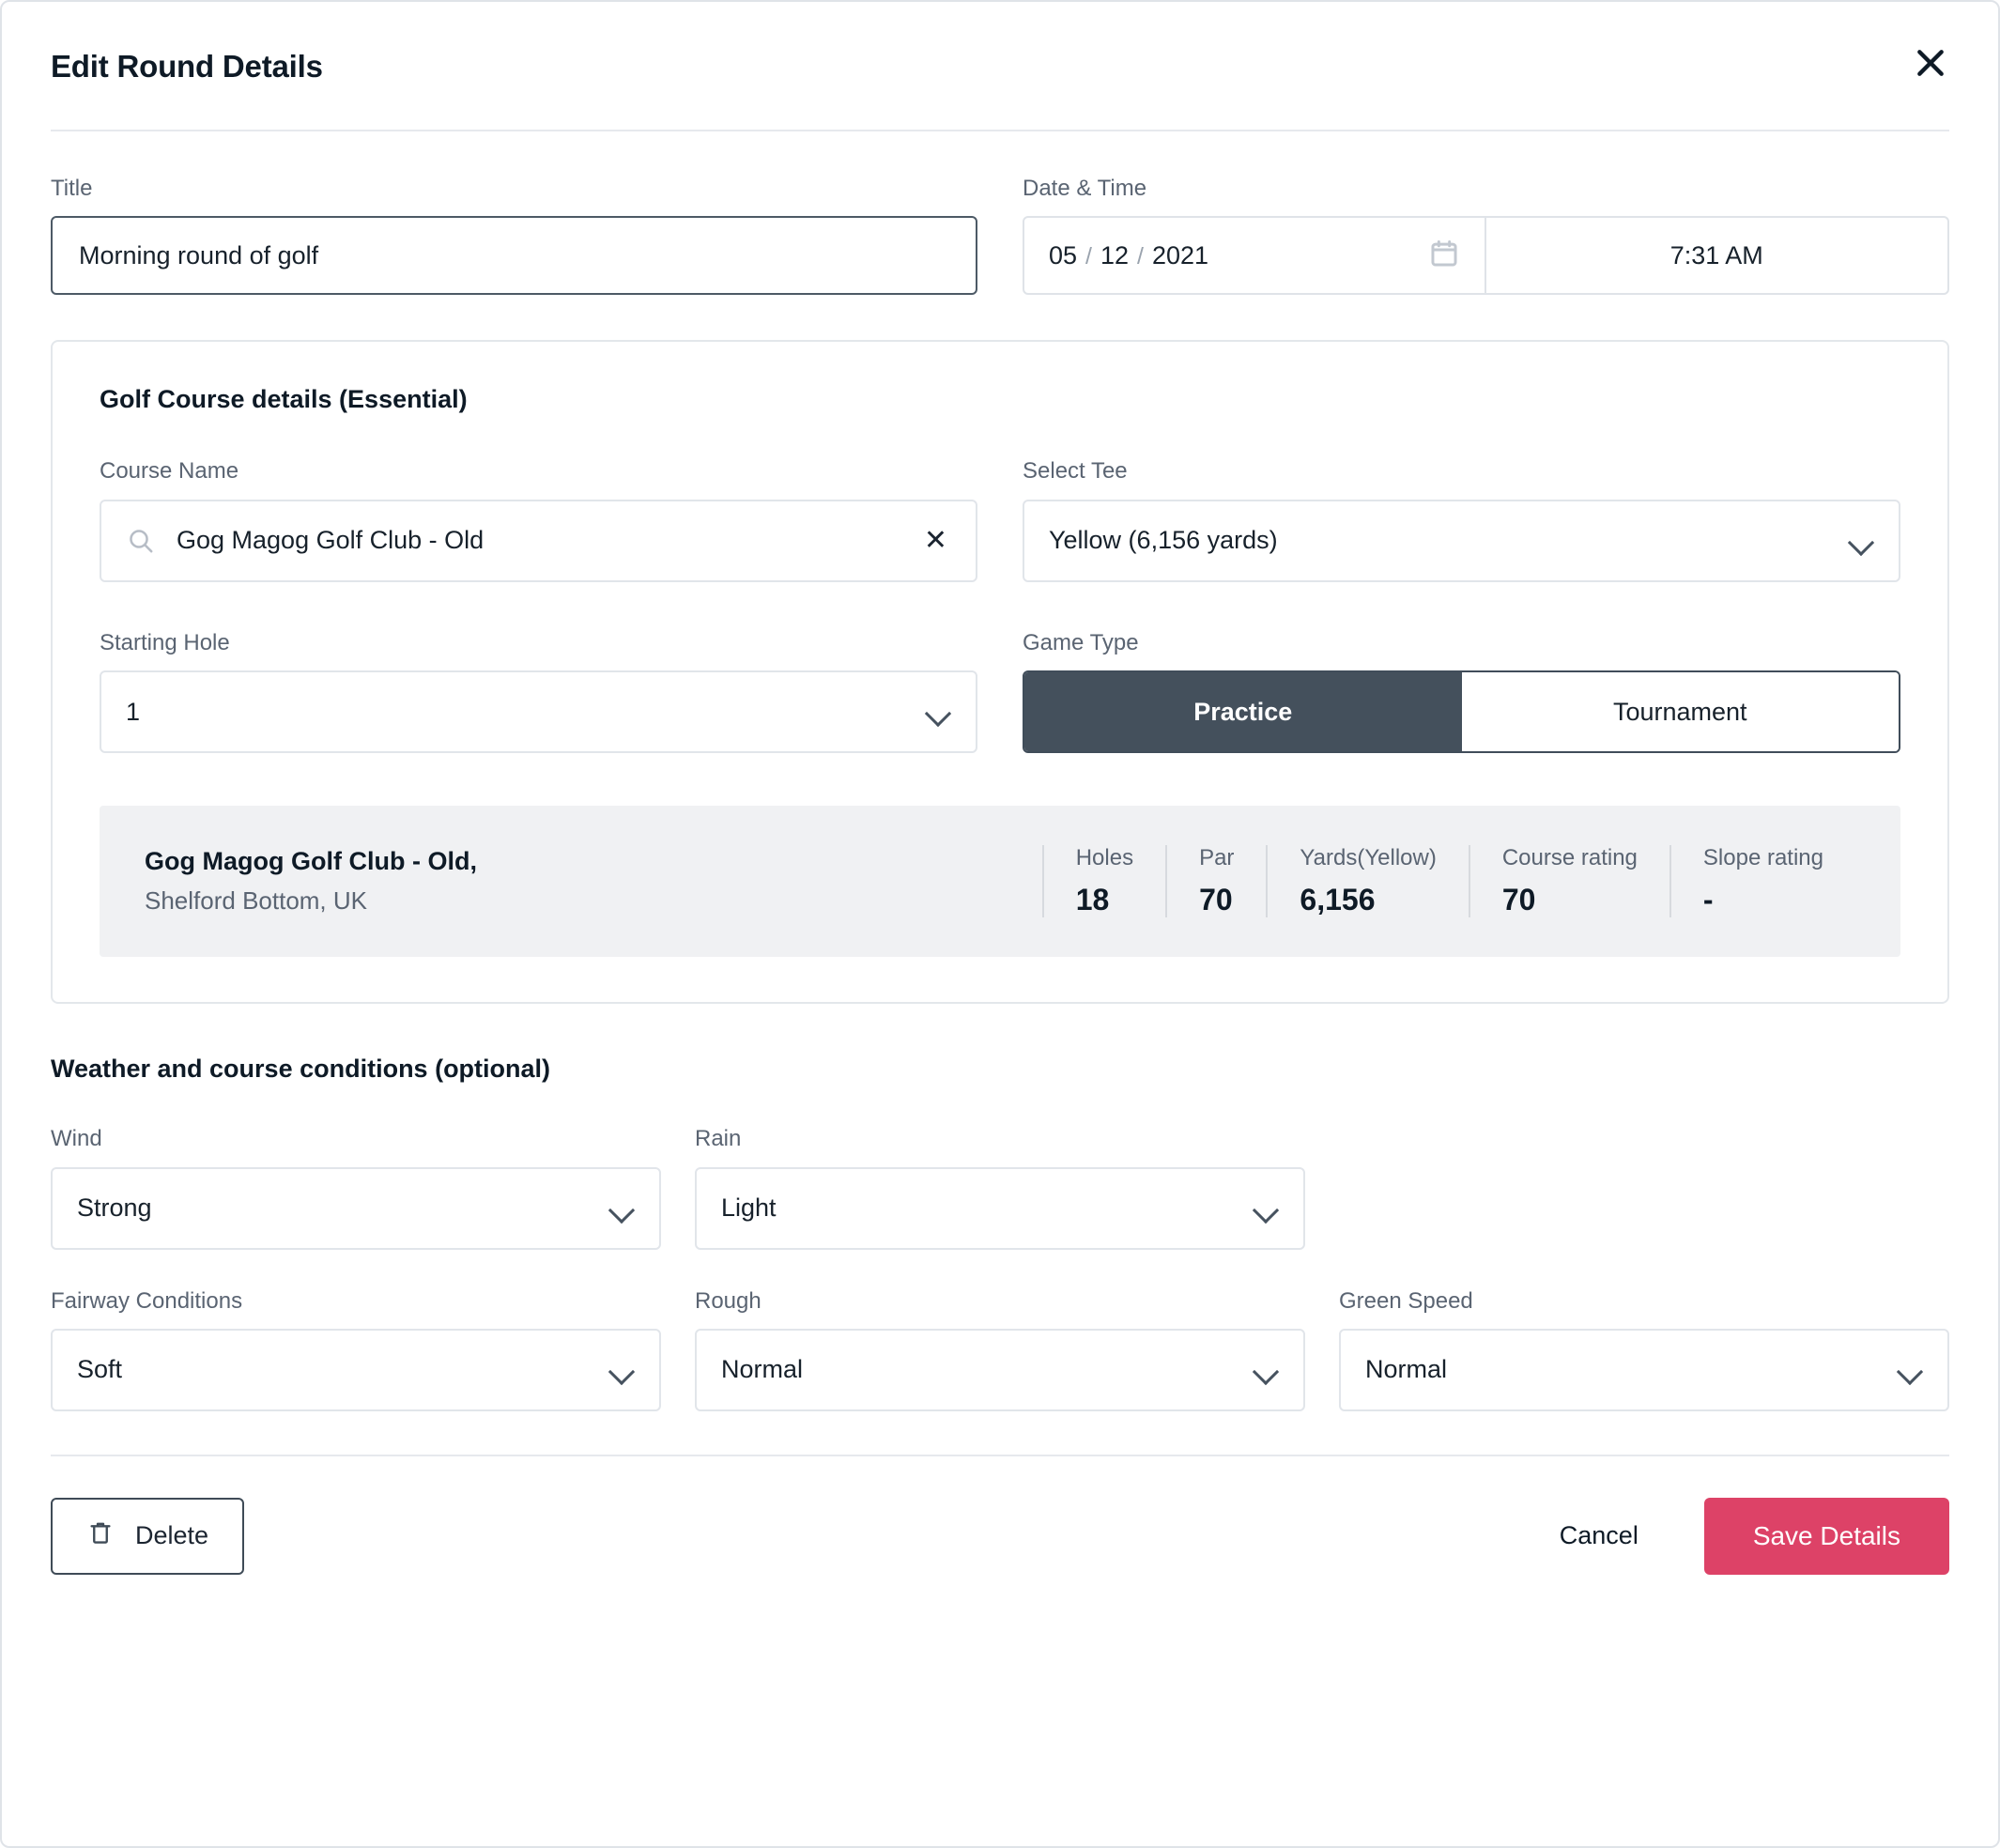 Image resolution: width=2000 pixels, height=1848 pixels. I want to click on course-name-field: Course Name Gog Magog Golf Club - Old ✕, so click(538, 520).